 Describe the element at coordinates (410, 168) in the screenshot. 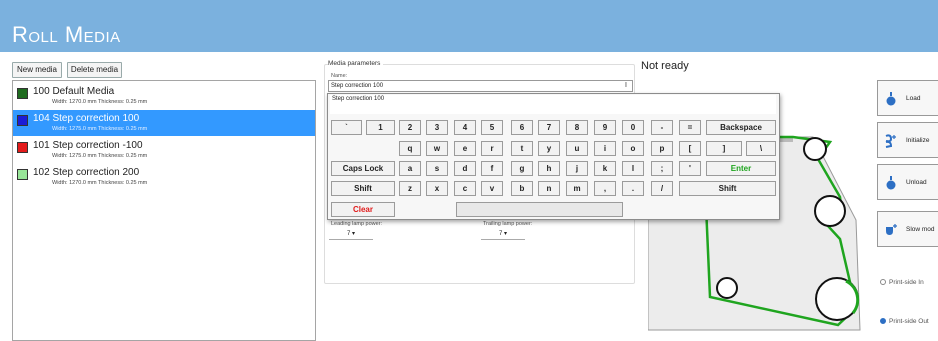

I see `key-a: a` at that location.